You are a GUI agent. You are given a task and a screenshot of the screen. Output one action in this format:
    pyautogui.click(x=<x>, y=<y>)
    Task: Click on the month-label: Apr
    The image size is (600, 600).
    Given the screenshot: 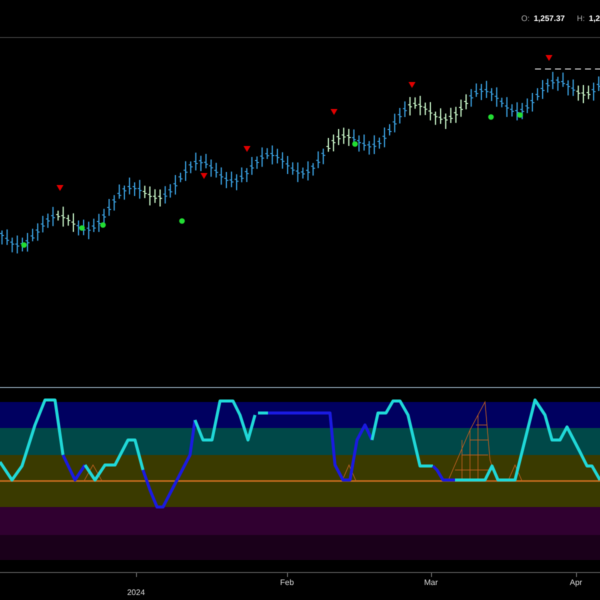 What is the action you would take?
    pyautogui.click(x=576, y=582)
    